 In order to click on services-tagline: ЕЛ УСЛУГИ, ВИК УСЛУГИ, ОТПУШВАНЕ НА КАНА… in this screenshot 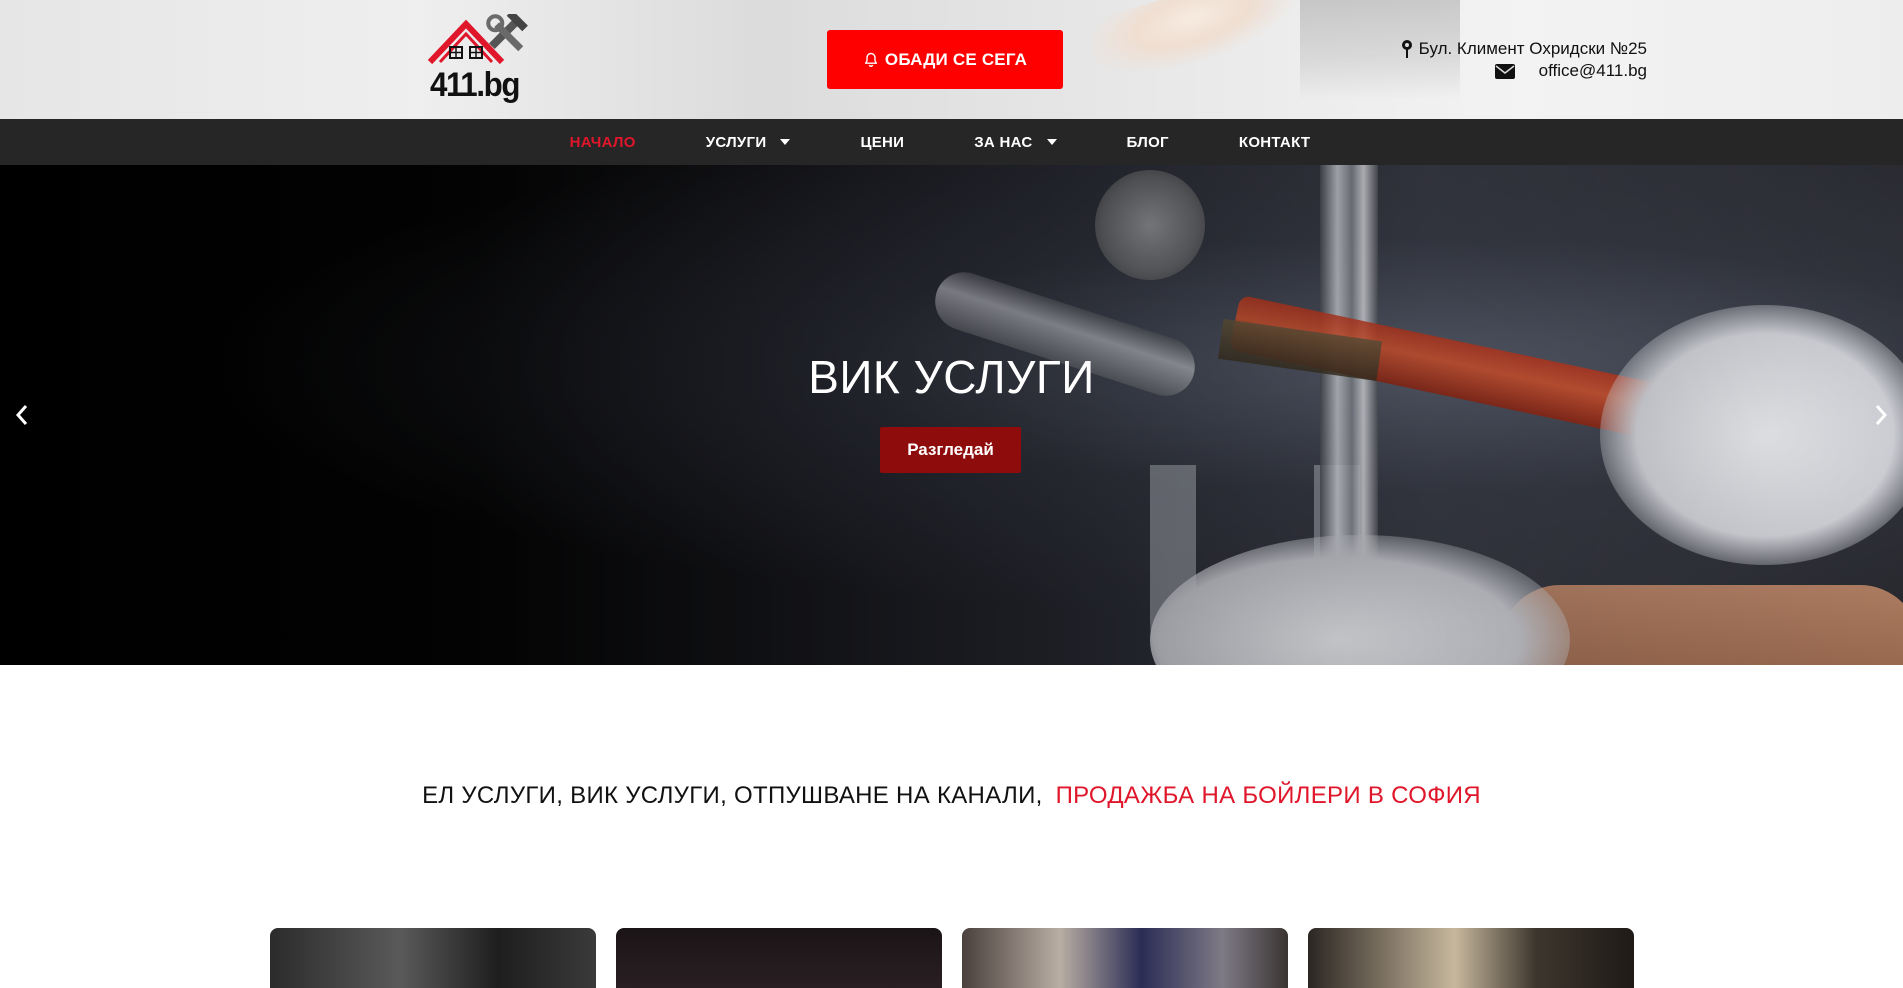, I will do `click(951, 796)`.